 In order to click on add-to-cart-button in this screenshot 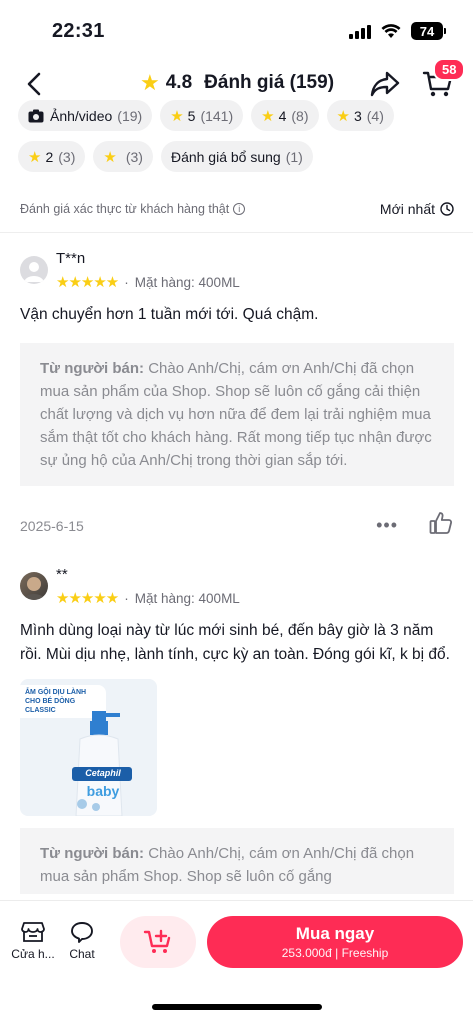, I will do `click(158, 942)`.